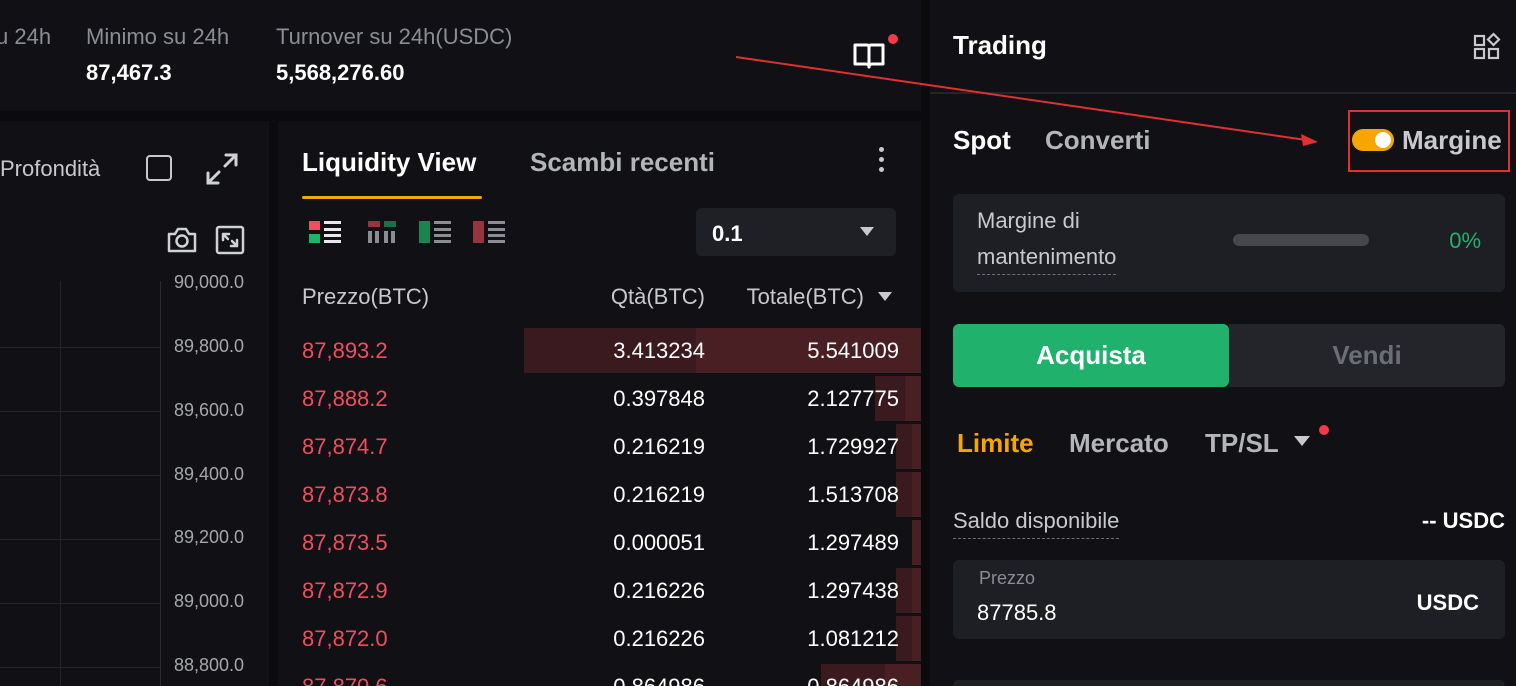 The width and height of the screenshot is (1516, 686). Describe the element at coordinates (853, 446) in the screenshot. I see `ask-total: 1.729927` at that location.